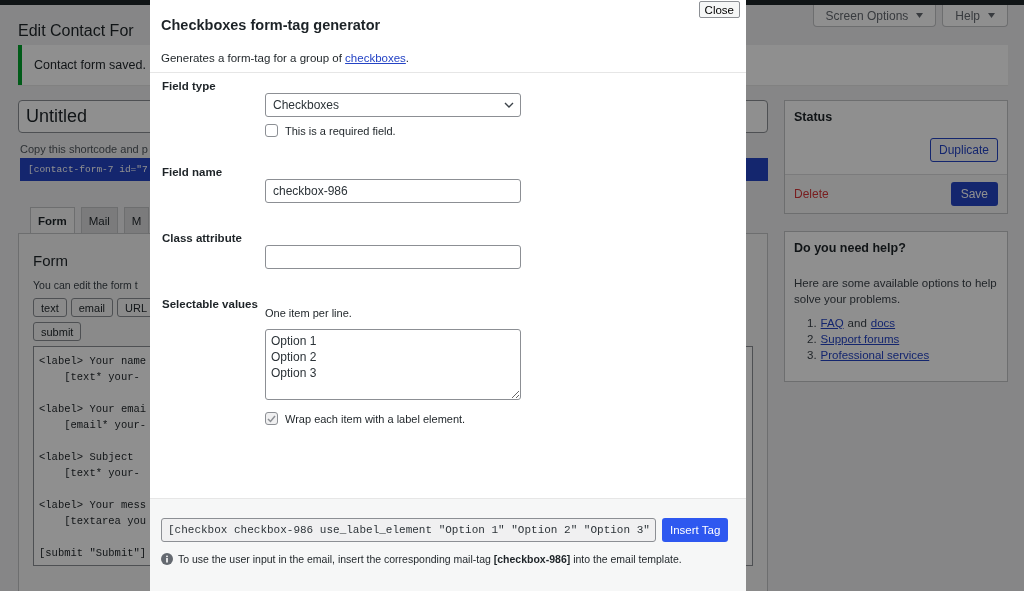 The height and width of the screenshot is (591, 1024). What do you see at coordinates (375, 418) in the screenshot?
I see `checkbox-label: Wrap each item with a label element.` at bounding box center [375, 418].